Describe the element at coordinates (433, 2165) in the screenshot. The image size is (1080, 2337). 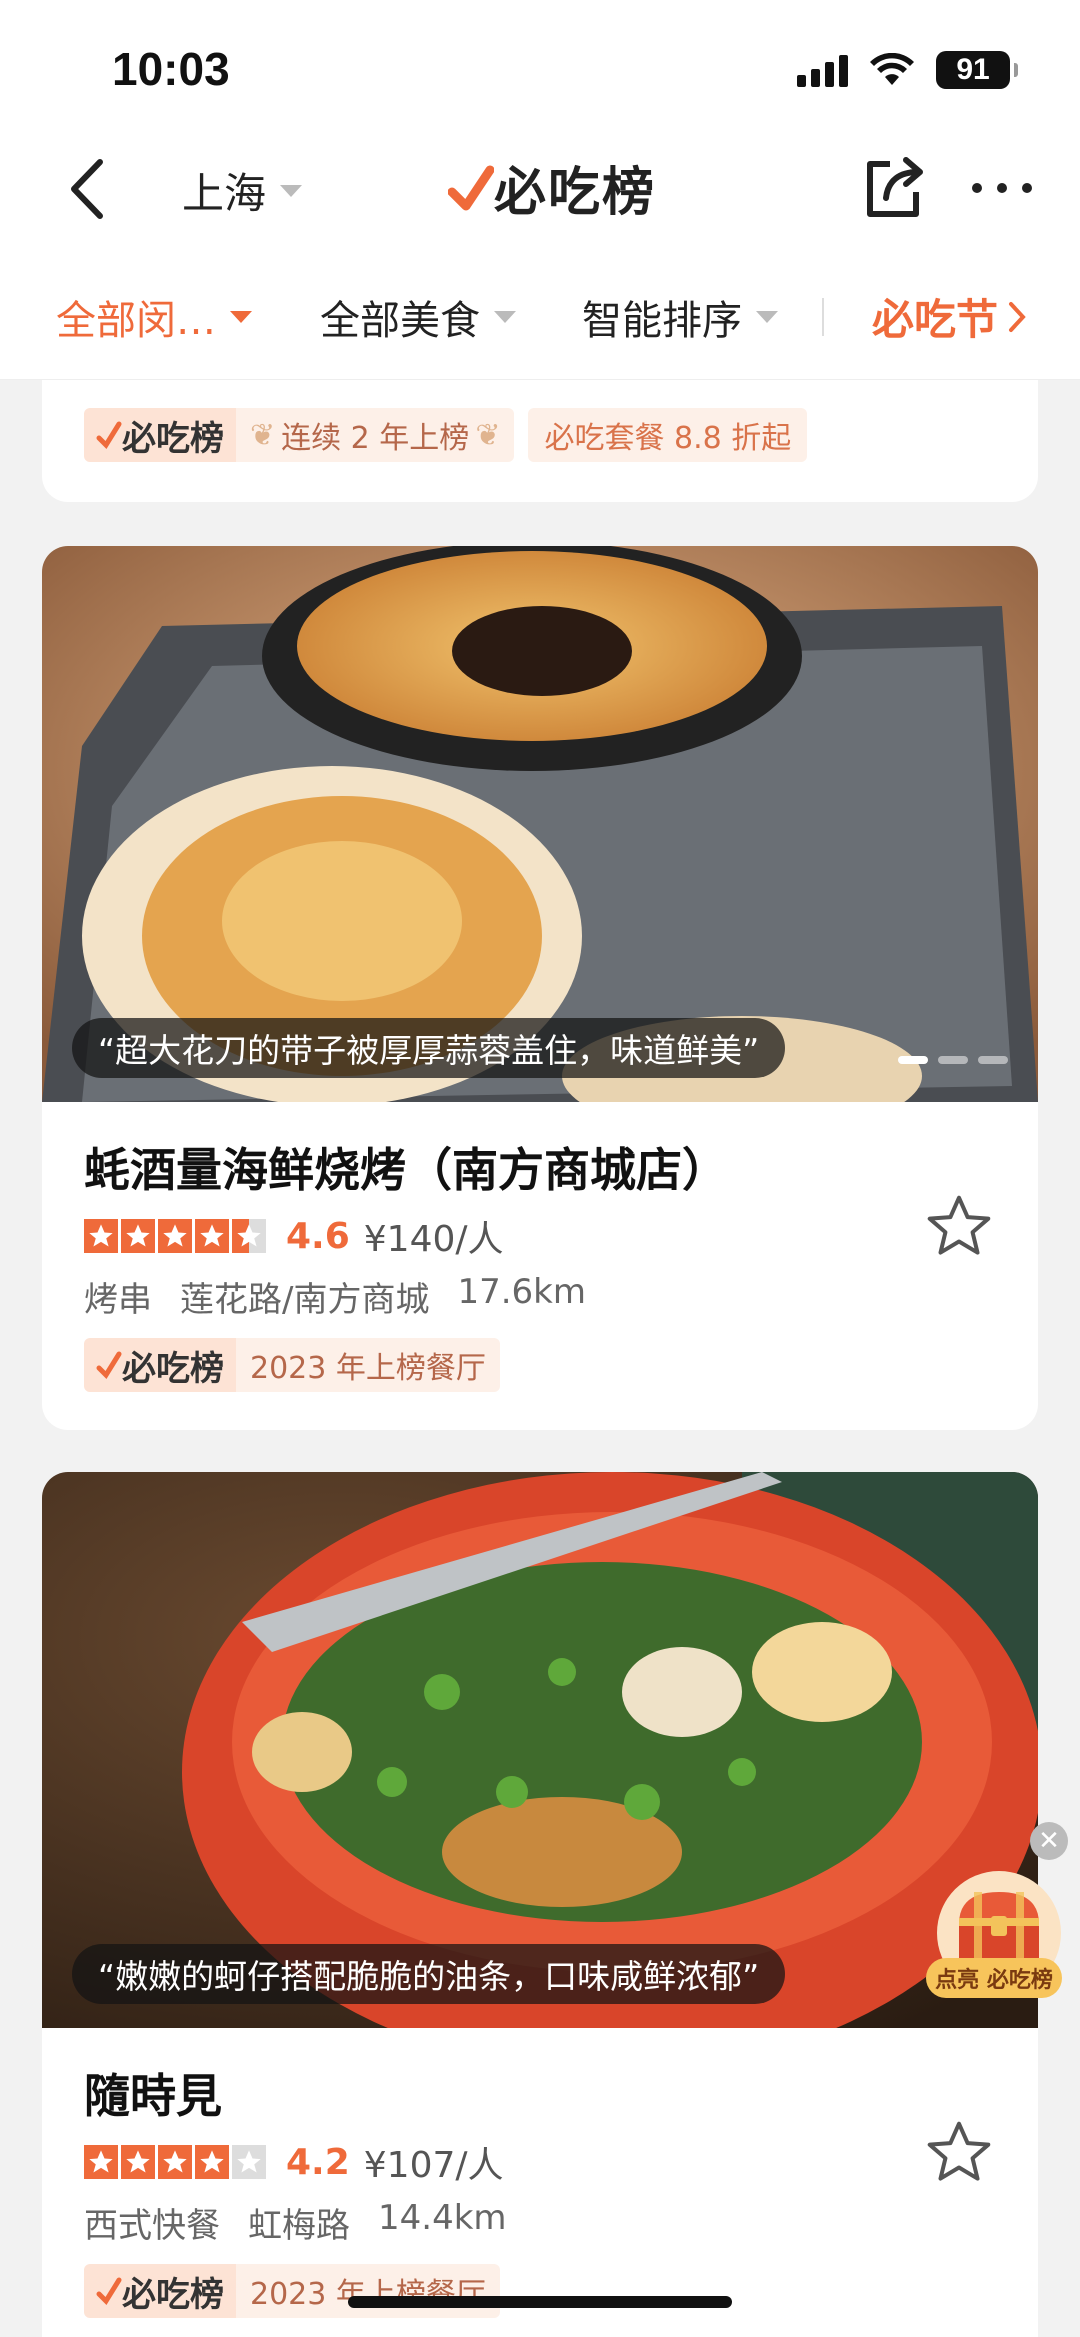
I see `price-per-person: ¥107/人` at that location.